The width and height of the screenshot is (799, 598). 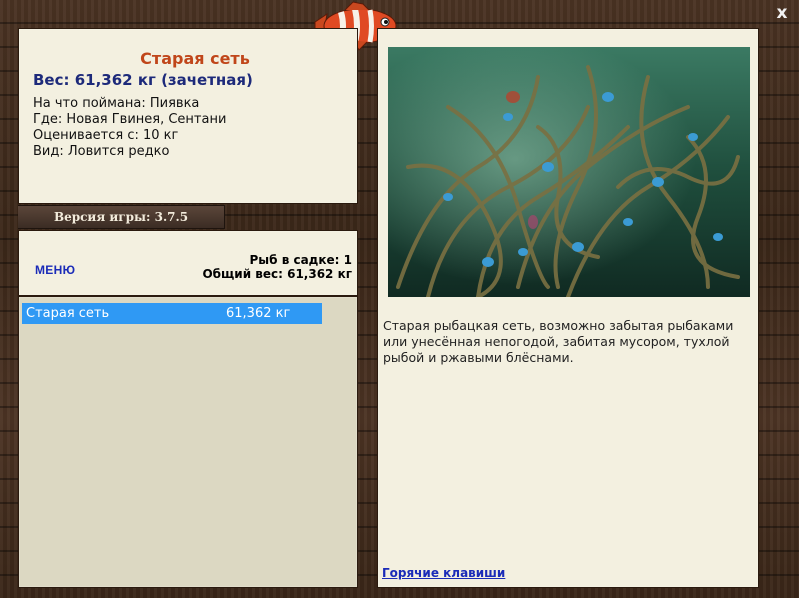 I want to click on rarity: Вид: Ловится редко, so click(x=101, y=151).